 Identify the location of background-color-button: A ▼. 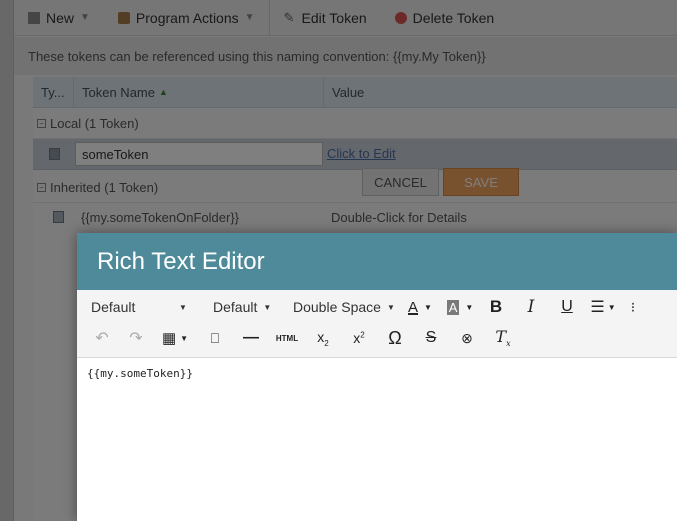
(460, 307).